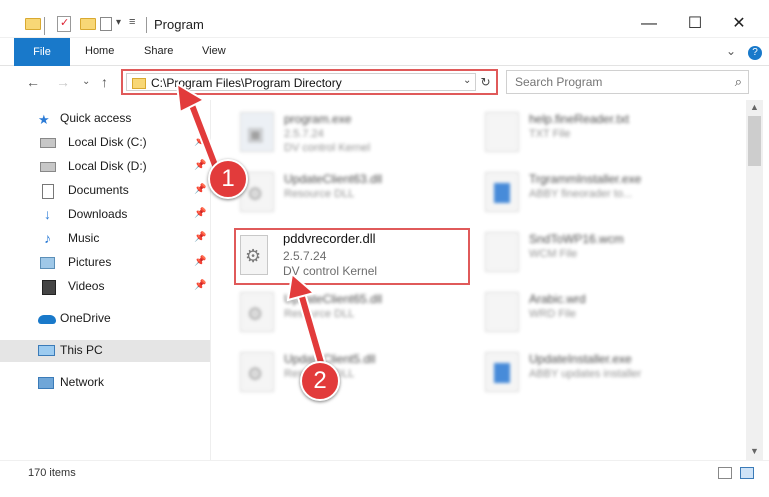  I want to click on file-name: UpdateClient65.dll, so click(333, 299).